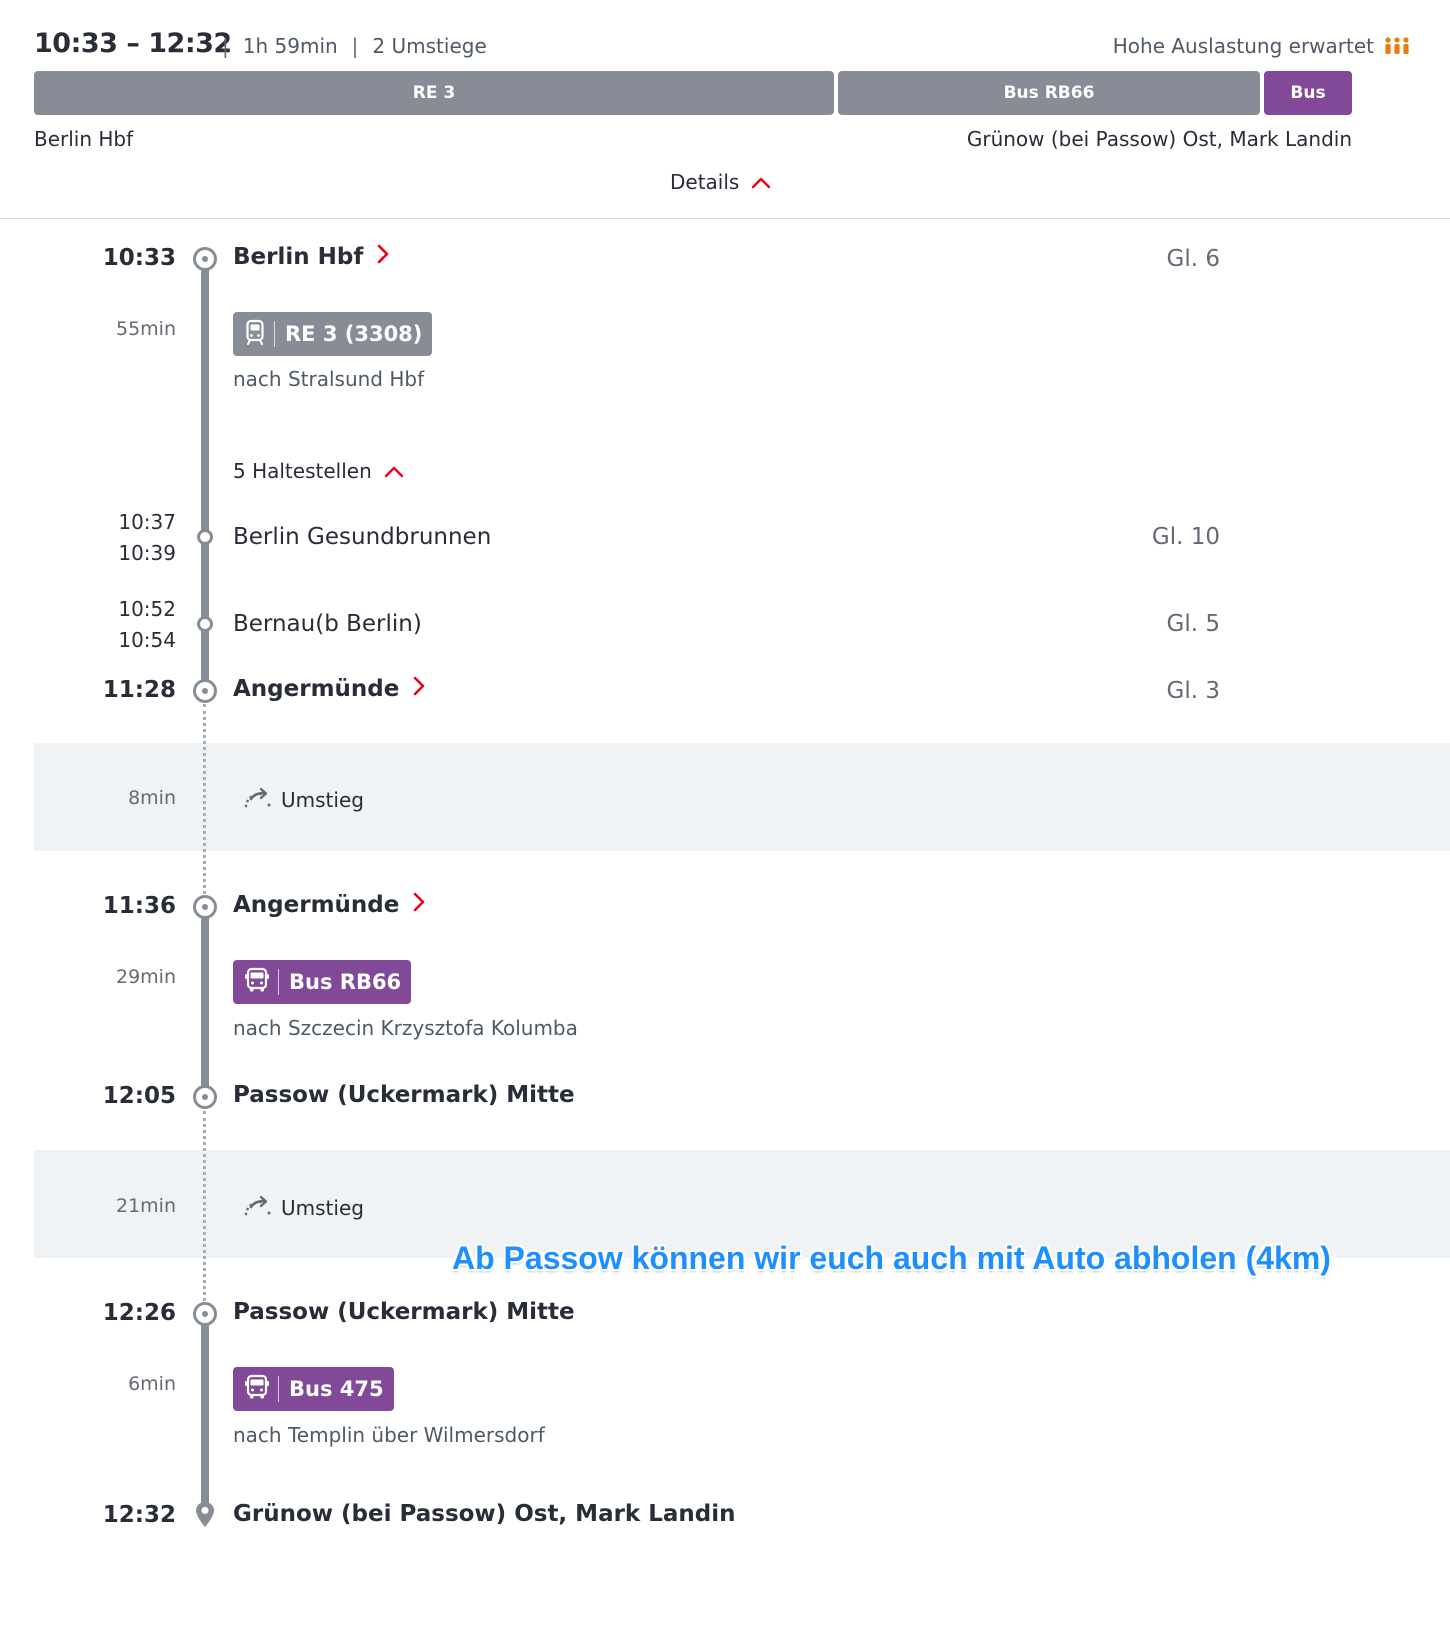 Image resolution: width=1450 pixels, height=1642 pixels. Describe the element at coordinates (1185, 537) in the screenshot. I see `platform: Gl. 10` at that location.